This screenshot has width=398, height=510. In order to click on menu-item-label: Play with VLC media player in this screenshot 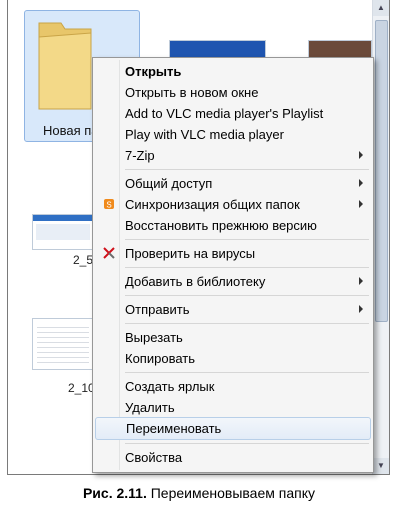, I will do `click(204, 134)`.